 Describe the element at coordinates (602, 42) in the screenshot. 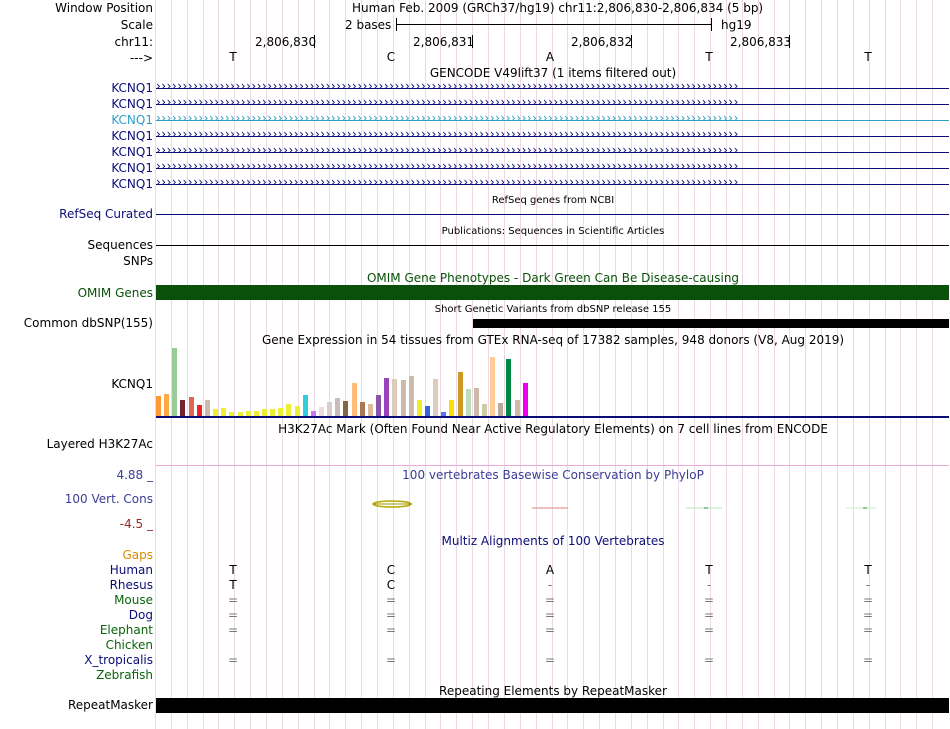

I see `position-tick-3: 2,806,832` at that location.